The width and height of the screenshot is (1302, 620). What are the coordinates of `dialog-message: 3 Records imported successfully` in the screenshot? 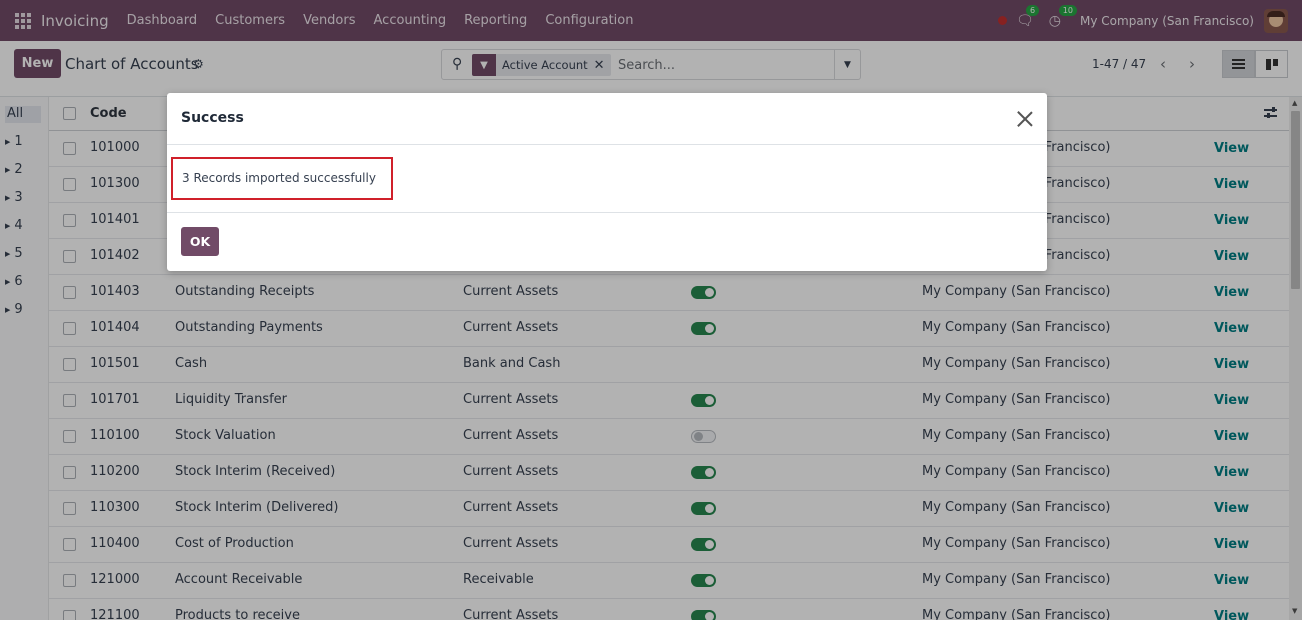 It's located at (279, 178).